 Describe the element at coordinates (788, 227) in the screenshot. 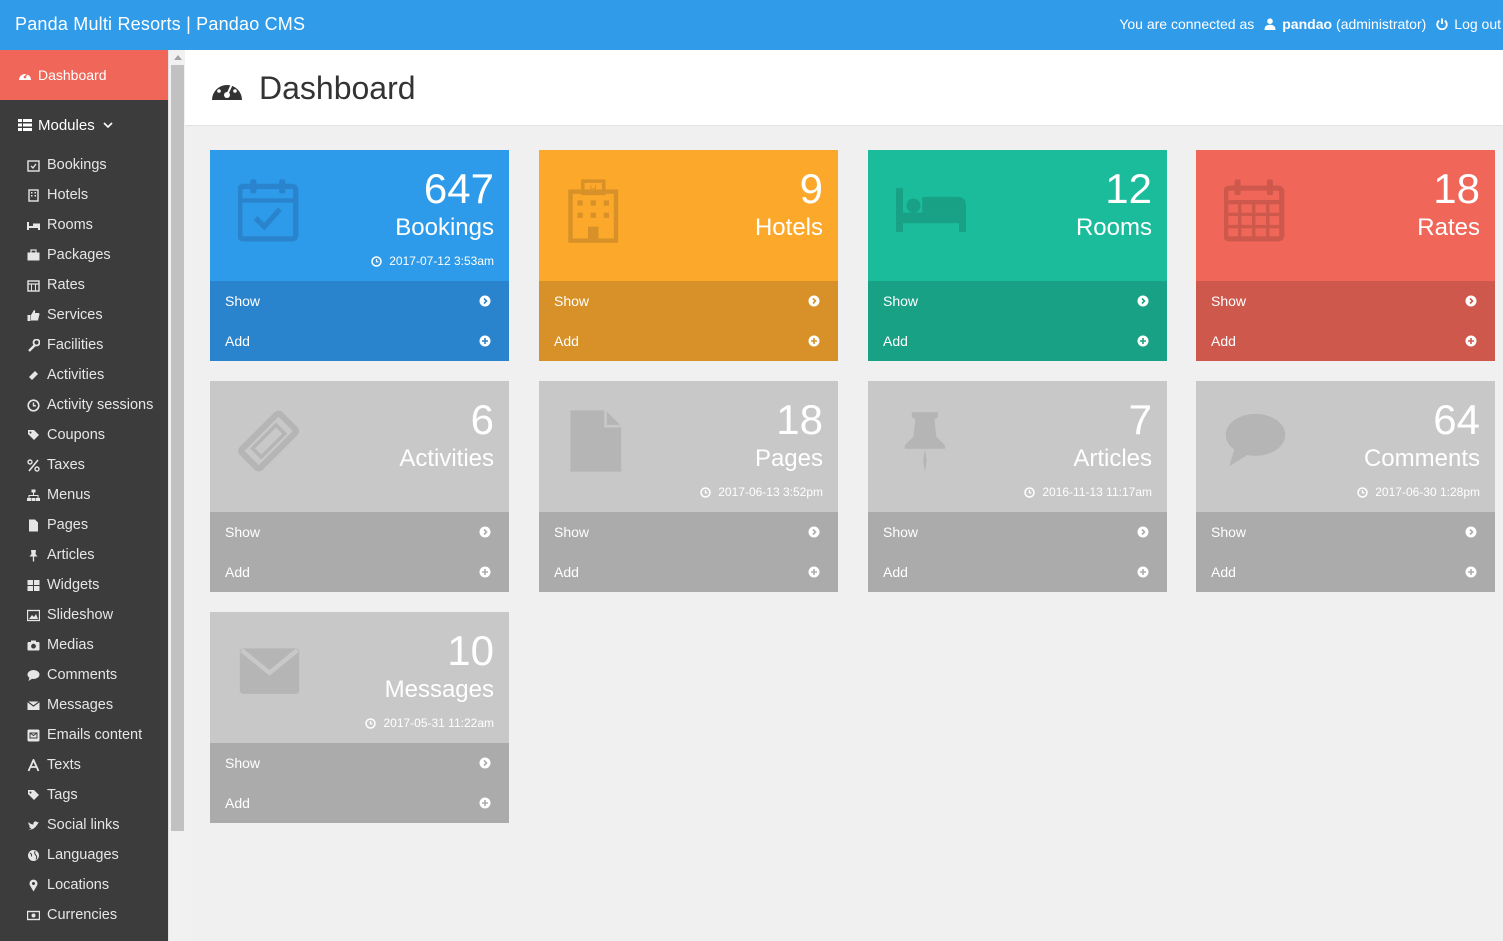

I see `card-label: Hotels` at that location.